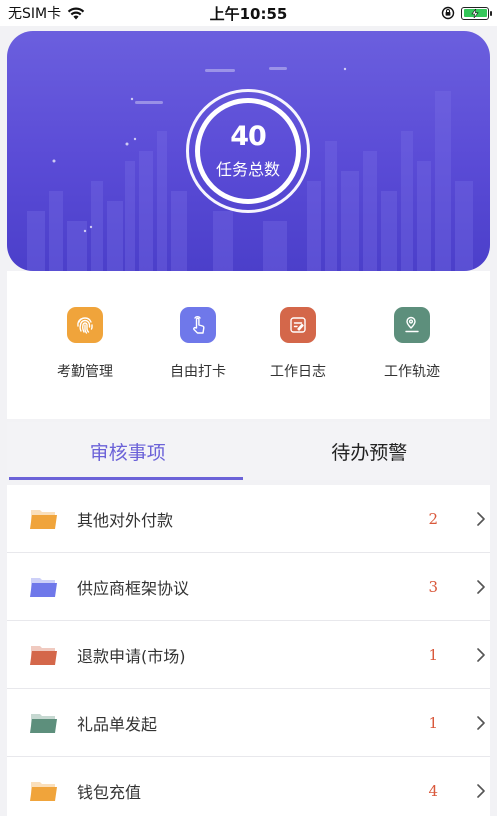 The width and height of the screenshot is (497, 816). I want to click on action-label: 自由打卡, so click(198, 372).